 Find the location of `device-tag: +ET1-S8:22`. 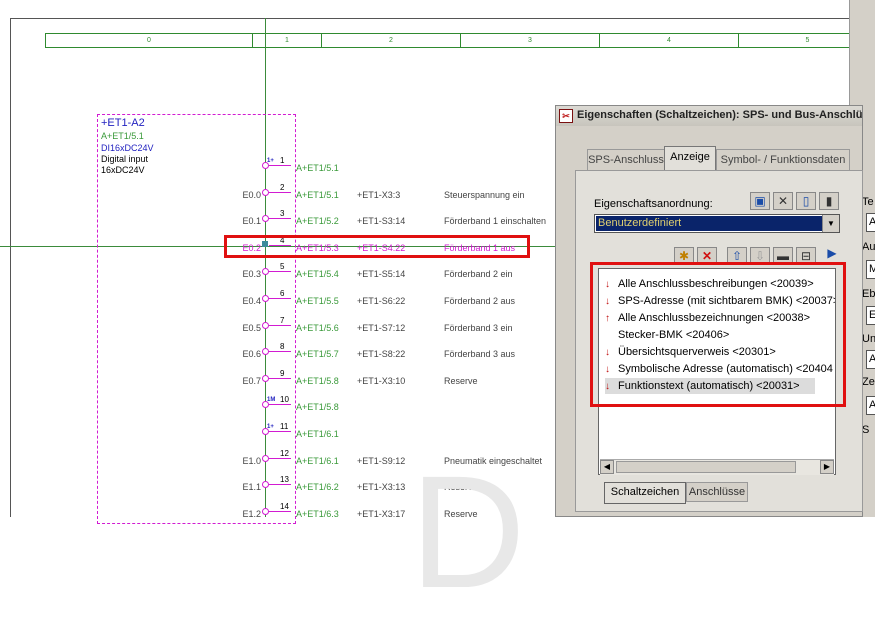

device-tag: +ET1-S8:22 is located at coordinates (381, 354).